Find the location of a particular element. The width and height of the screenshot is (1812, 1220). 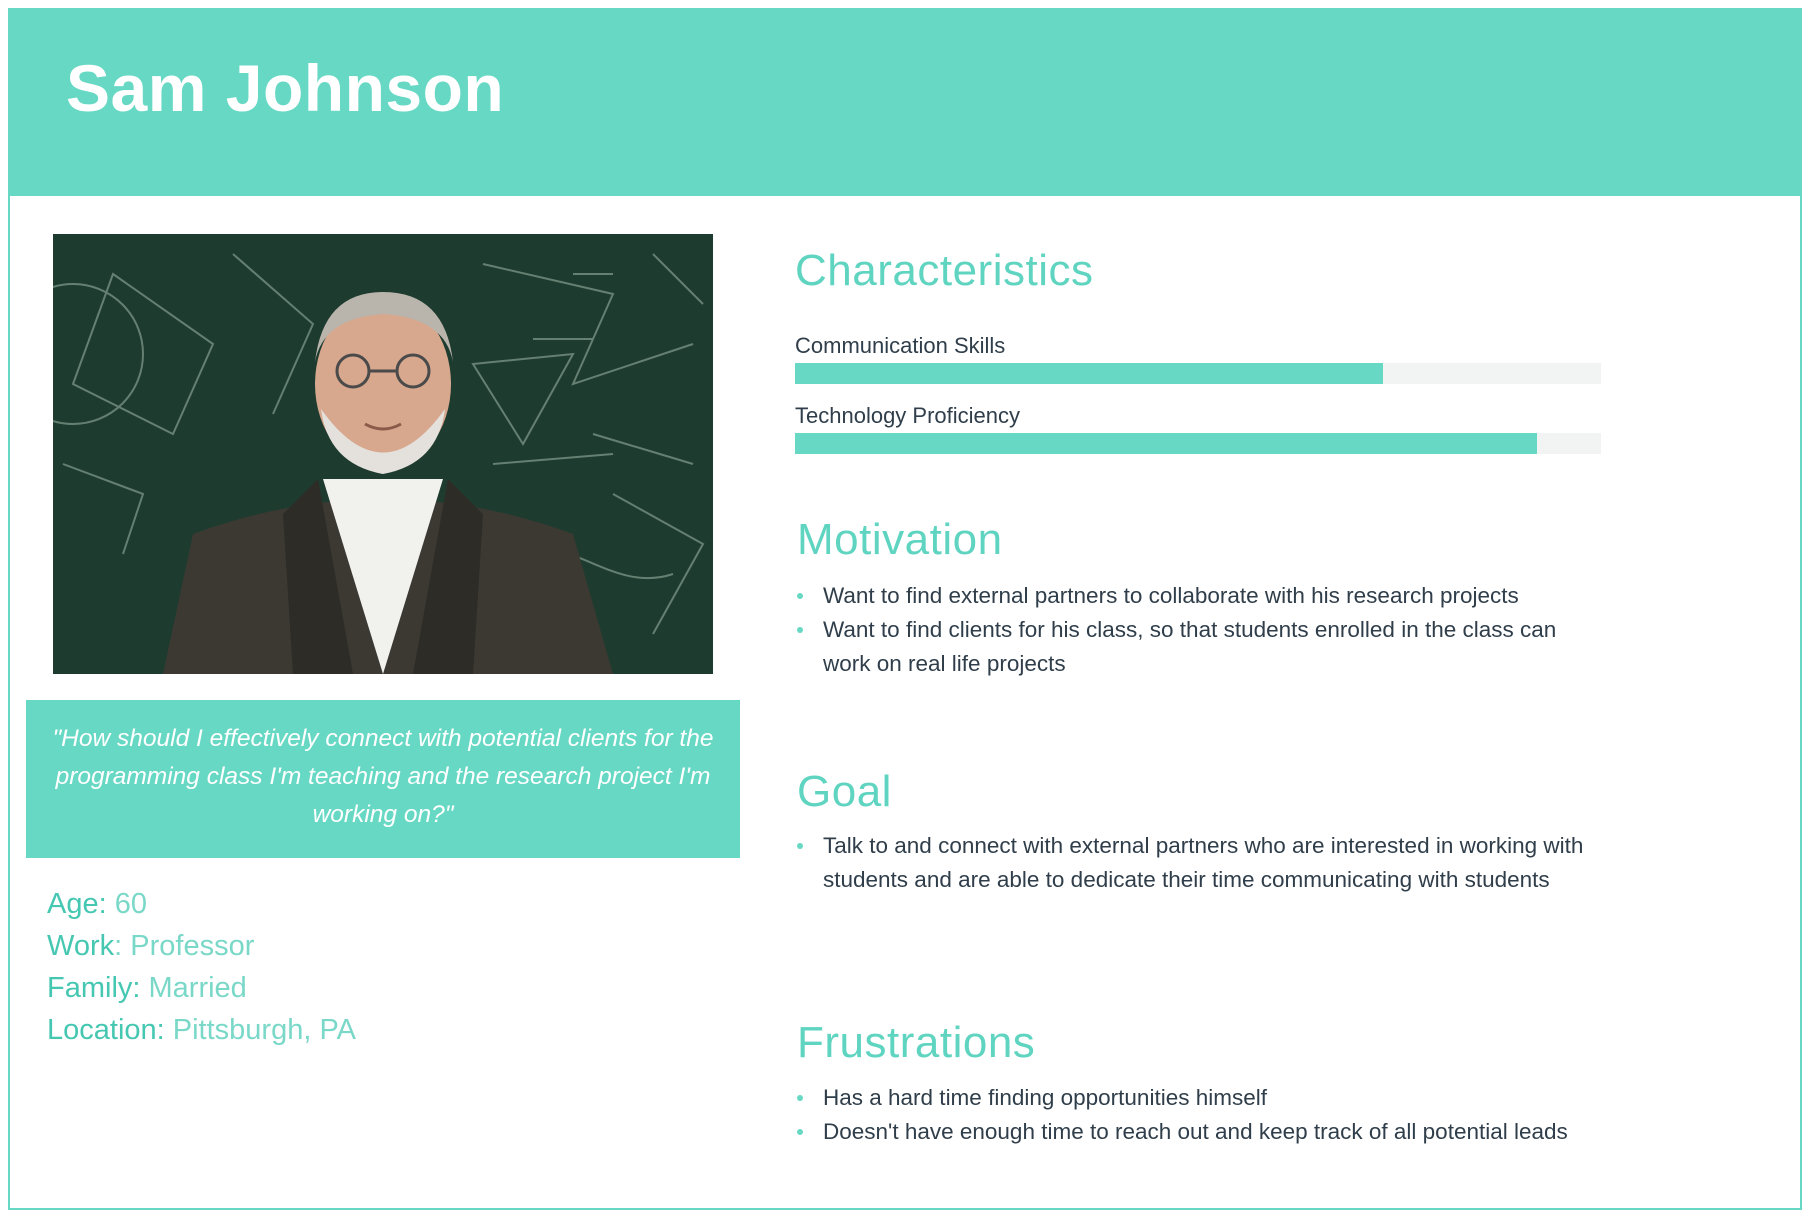

persona-name: Sam Johnson is located at coordinates (285, 88).